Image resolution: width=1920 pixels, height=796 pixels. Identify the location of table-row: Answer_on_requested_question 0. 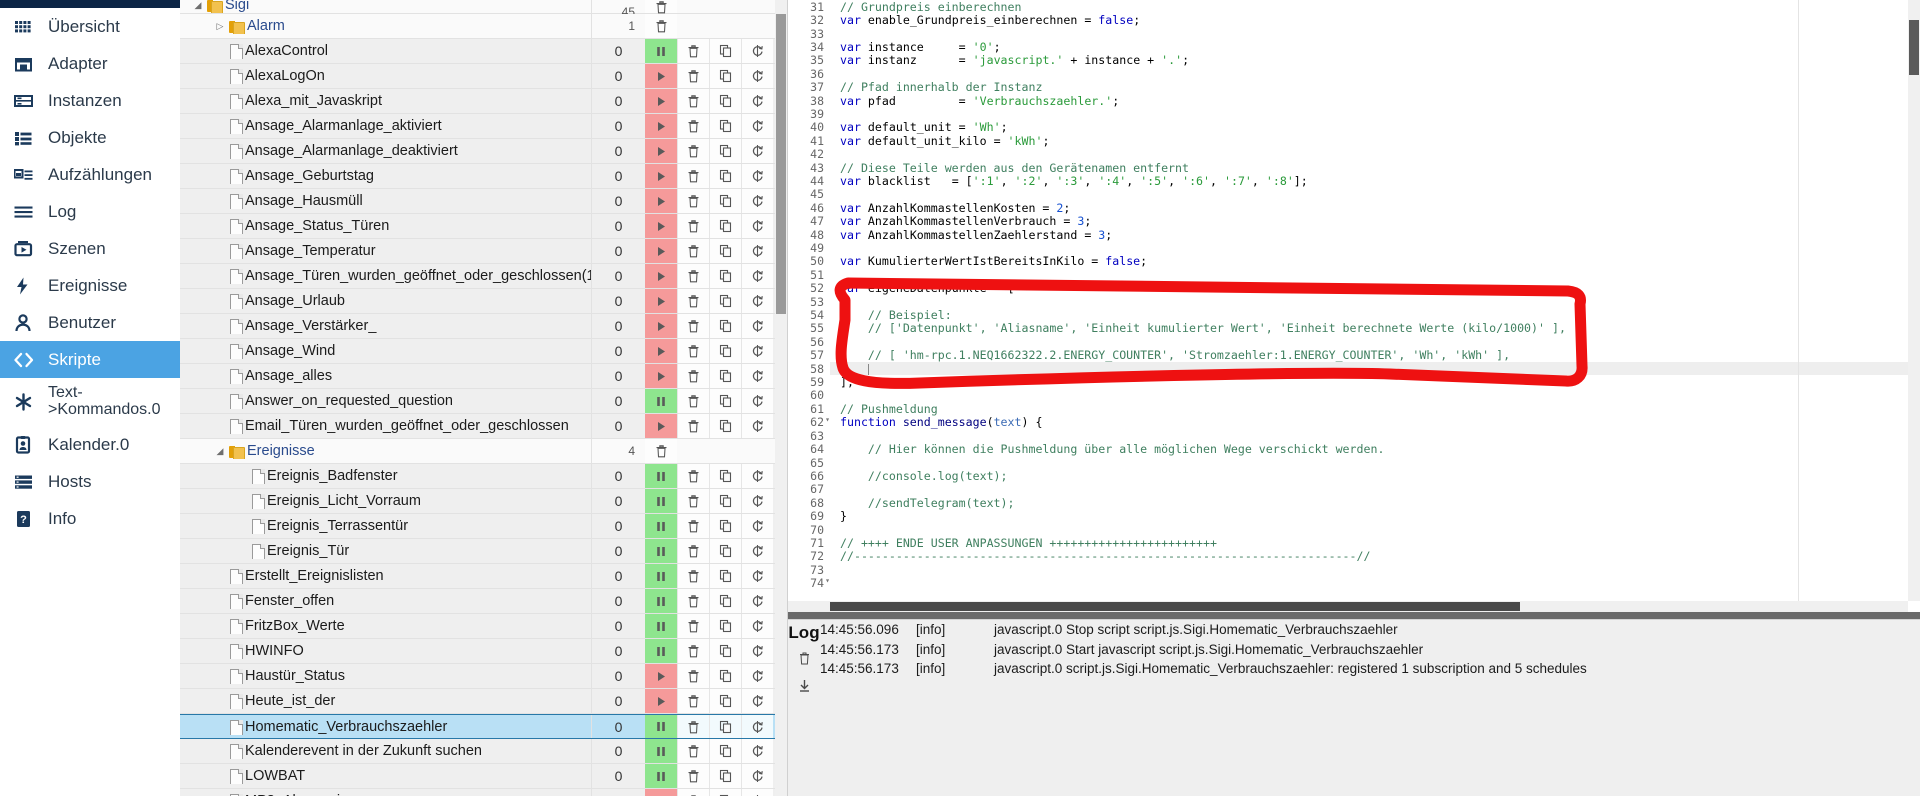
(477, 401).